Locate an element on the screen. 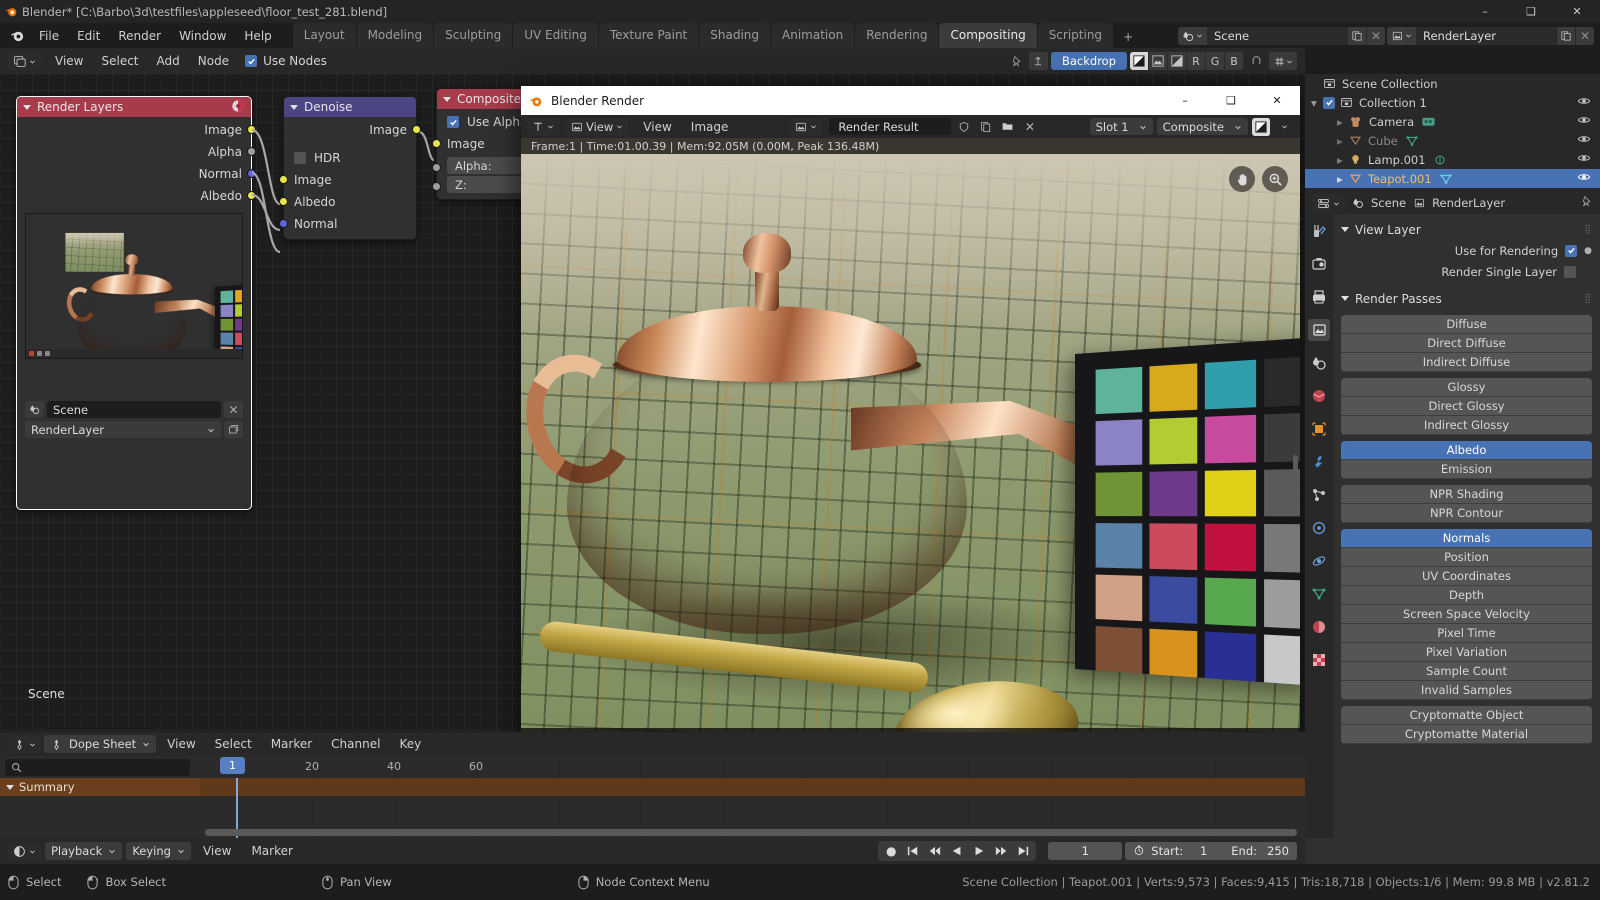 This screenshot has height=900, width=1600. node-menu-view: View is located at coordinates (69, 61).